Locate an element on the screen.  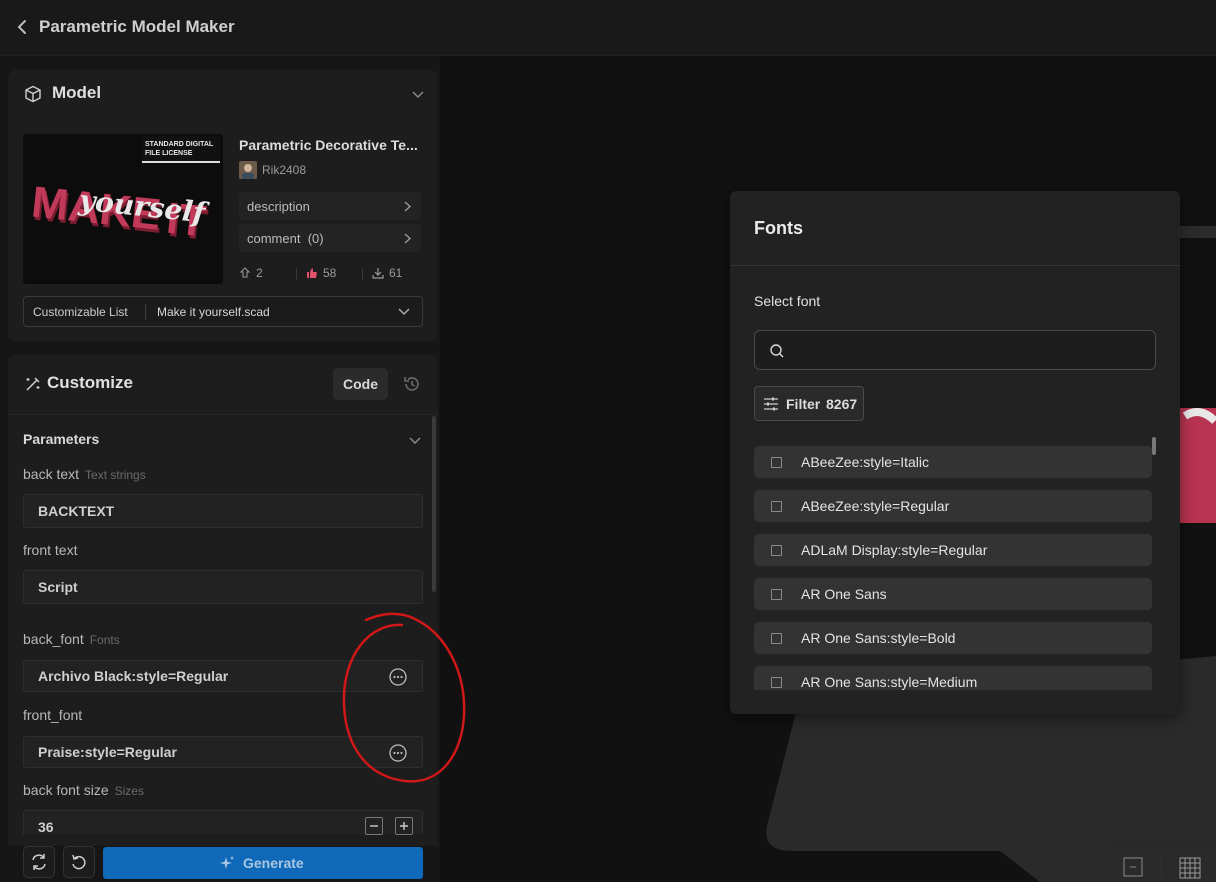
scad-file-select: Customizable List Make it yourself.scad is located at coordinates (223, 311).